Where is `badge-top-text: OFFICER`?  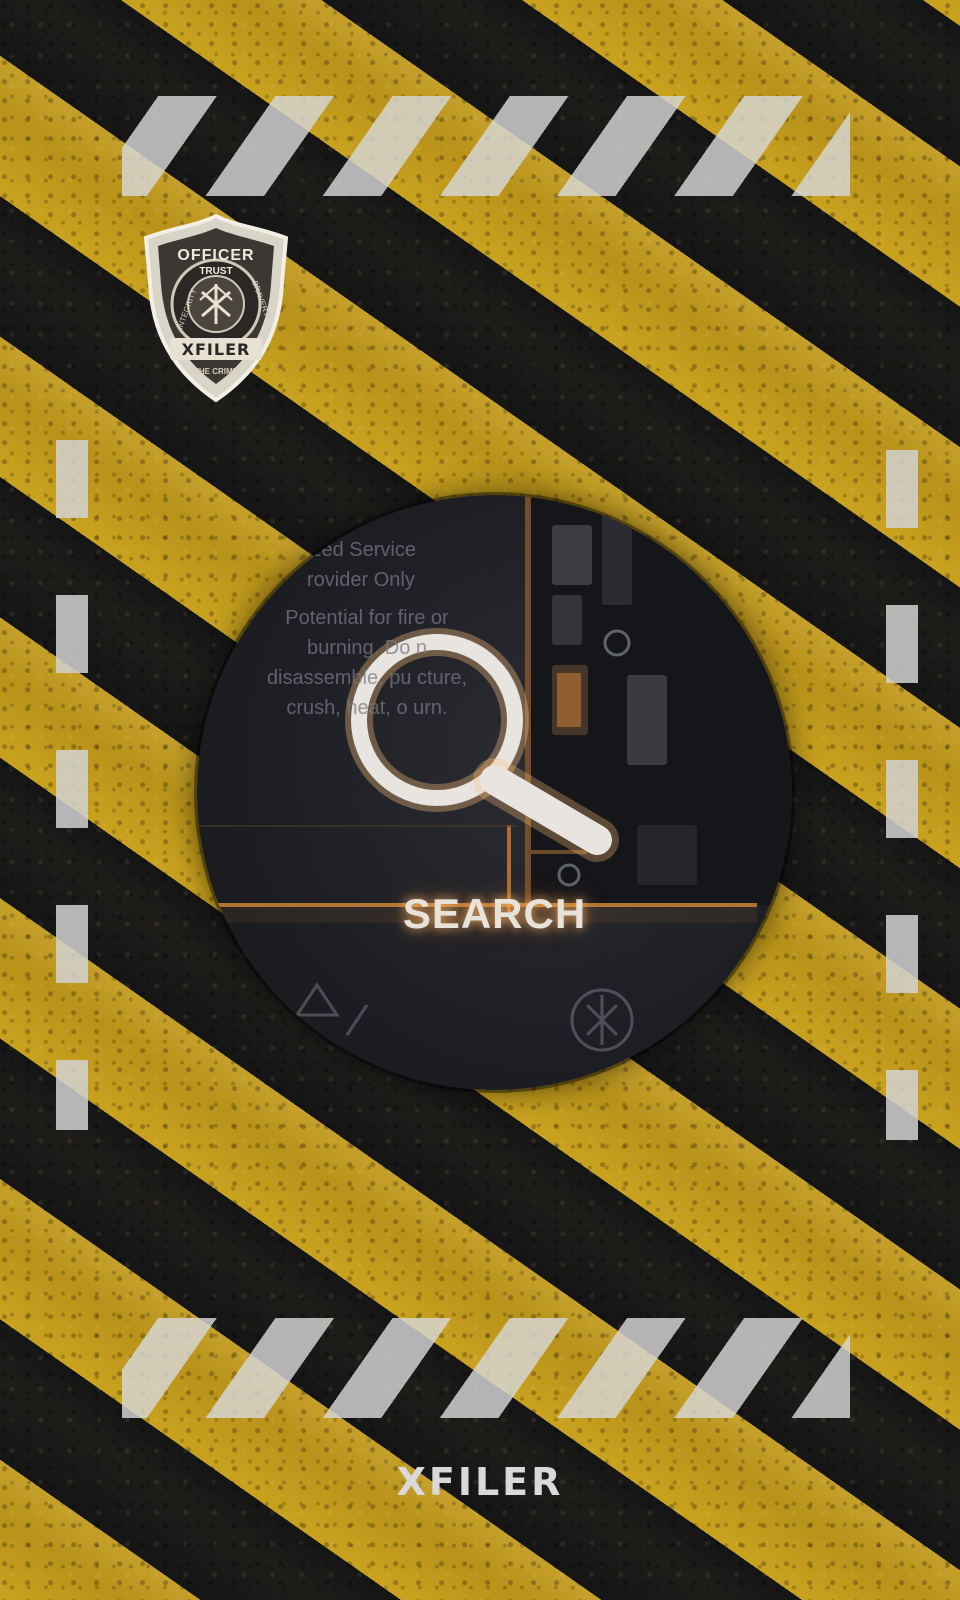 badge-top-text: OFFICER is located at coordinates (215, 255).